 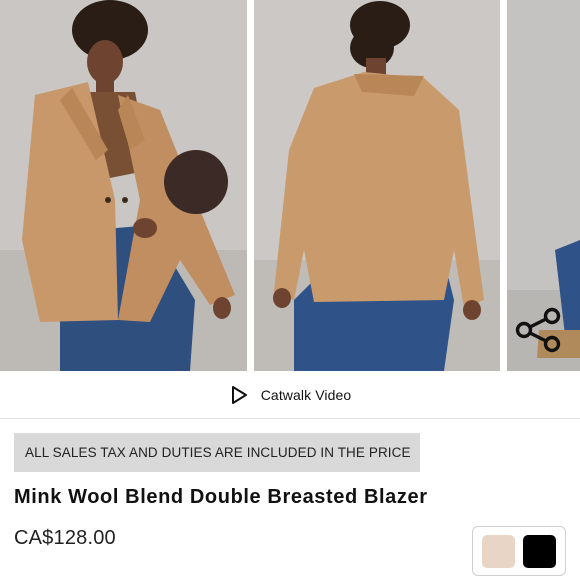 What do you see at coordinates (540, 551) in the screenshot?
I see `color-swatch-black` at bounding box center [540, 551].